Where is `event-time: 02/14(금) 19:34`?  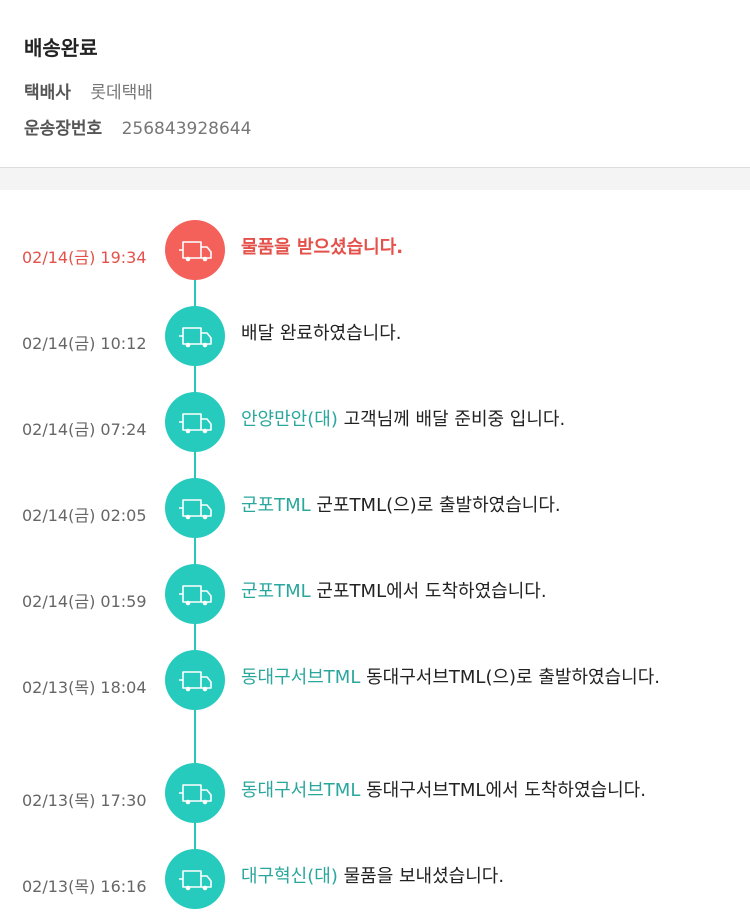 event-time: 02/14(금) 19:34 is located at coordinates (84, 257).